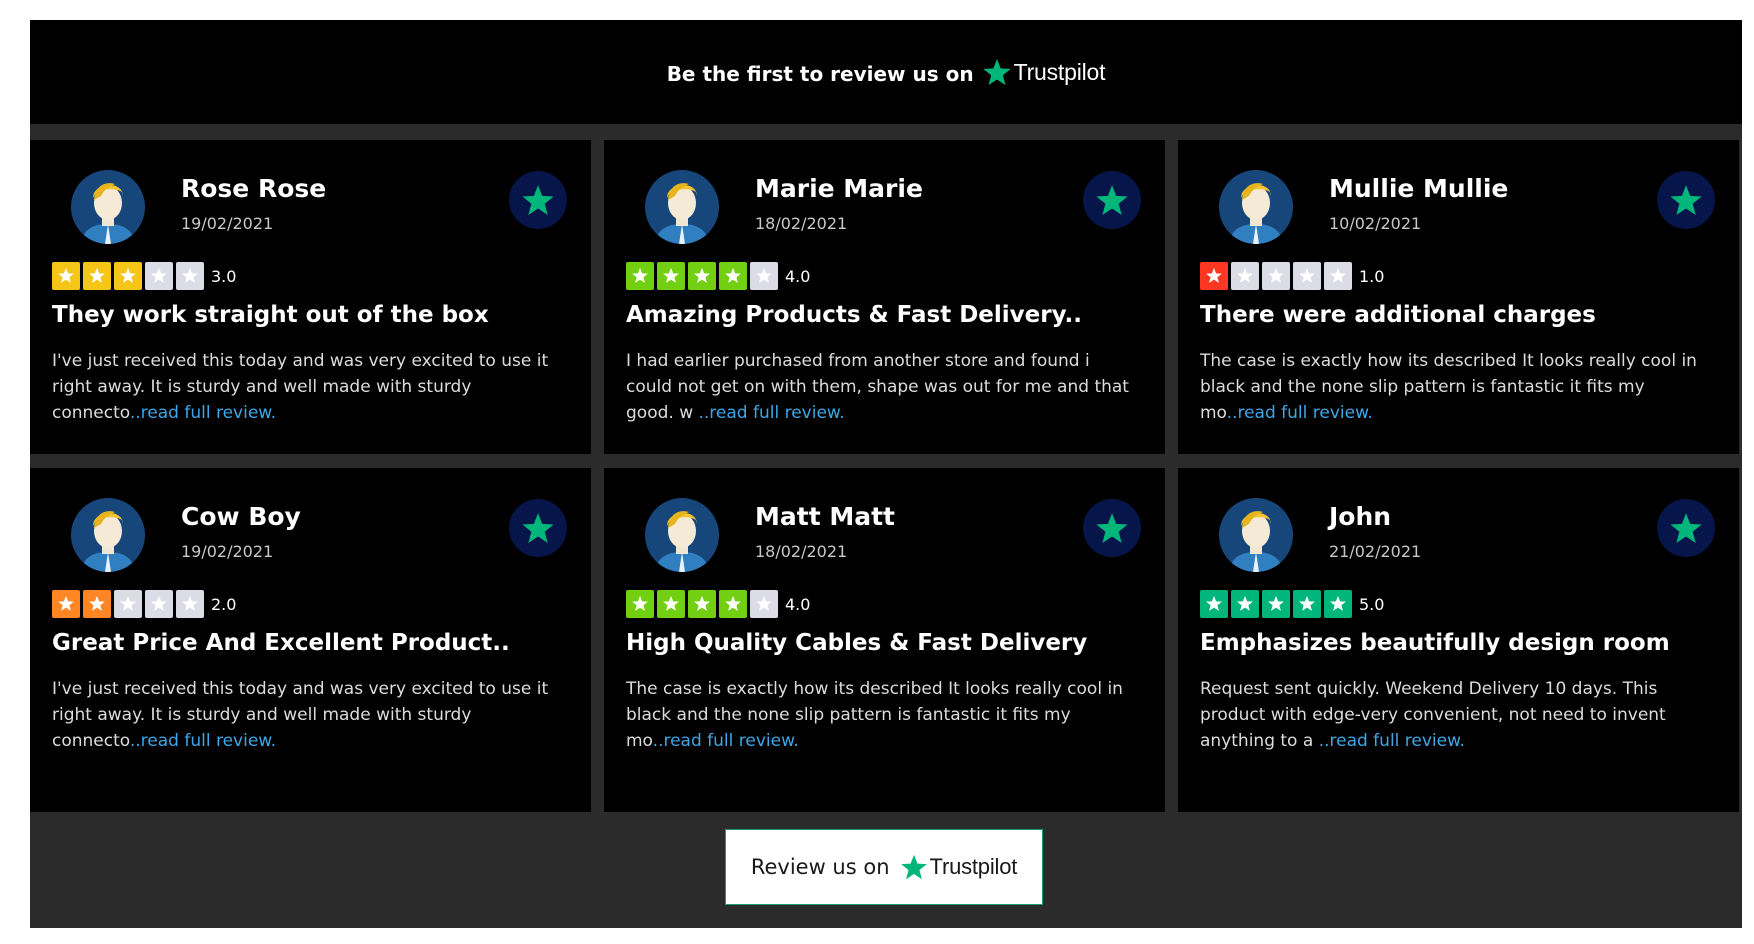 The height and width of the screenshot is (944, 1754). I want to click on review-us-button: Review us on Trustpilot, so click(884, 867).